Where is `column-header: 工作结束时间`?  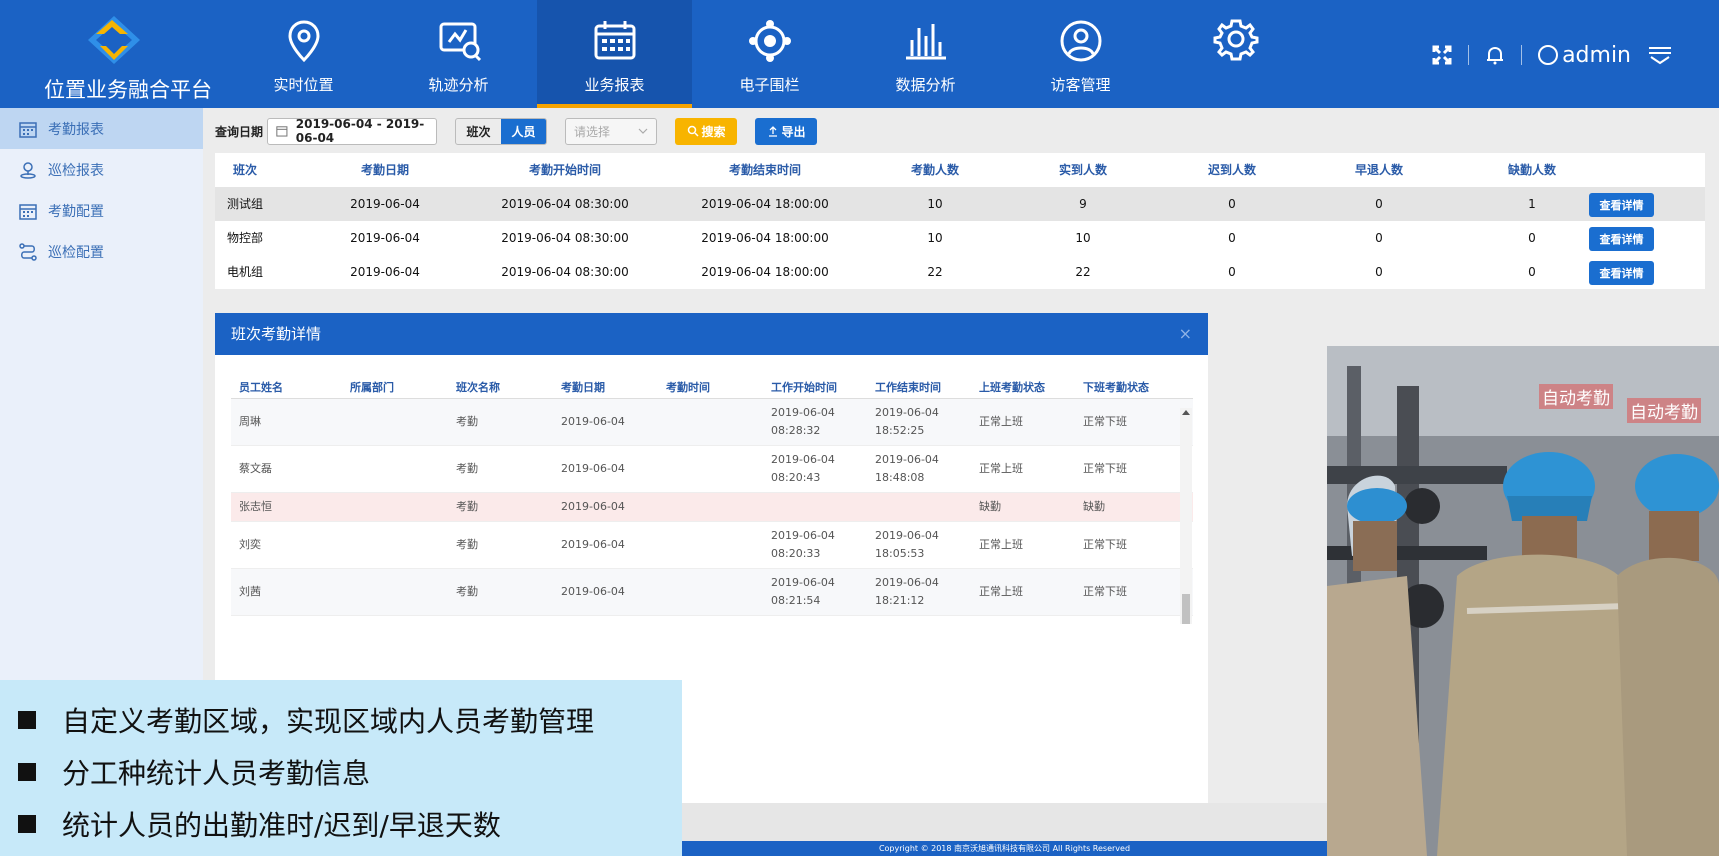
column-header: 工作结束时间 is located at coordinates (908, 387).